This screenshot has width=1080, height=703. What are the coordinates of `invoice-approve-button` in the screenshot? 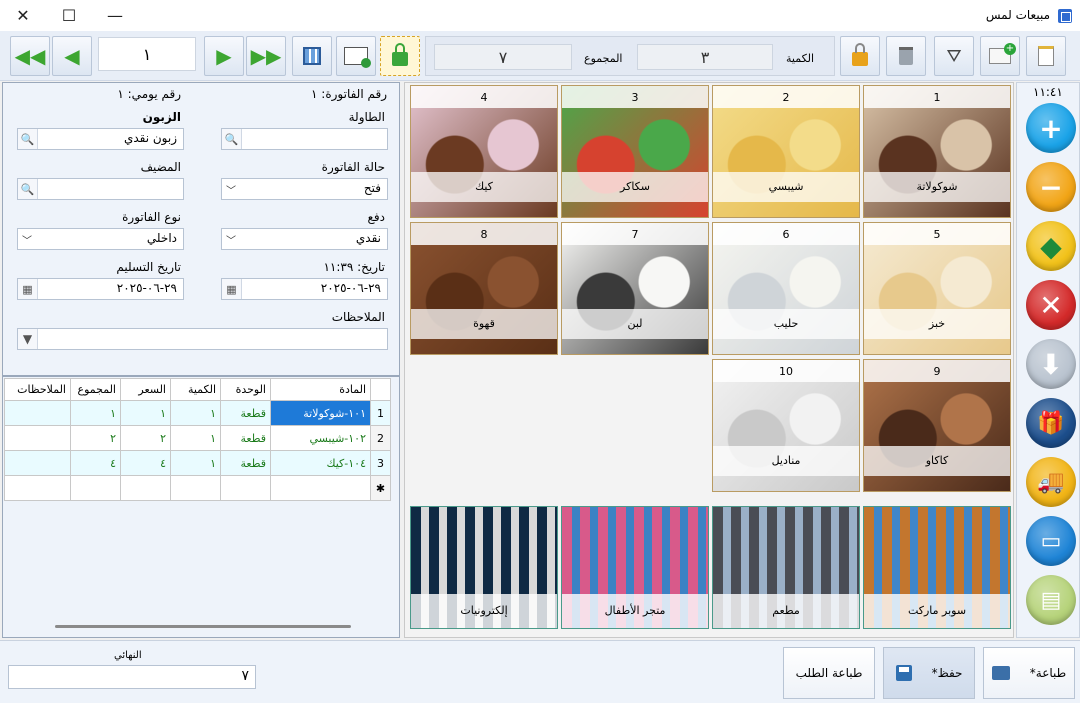 It's located at (356, 56).